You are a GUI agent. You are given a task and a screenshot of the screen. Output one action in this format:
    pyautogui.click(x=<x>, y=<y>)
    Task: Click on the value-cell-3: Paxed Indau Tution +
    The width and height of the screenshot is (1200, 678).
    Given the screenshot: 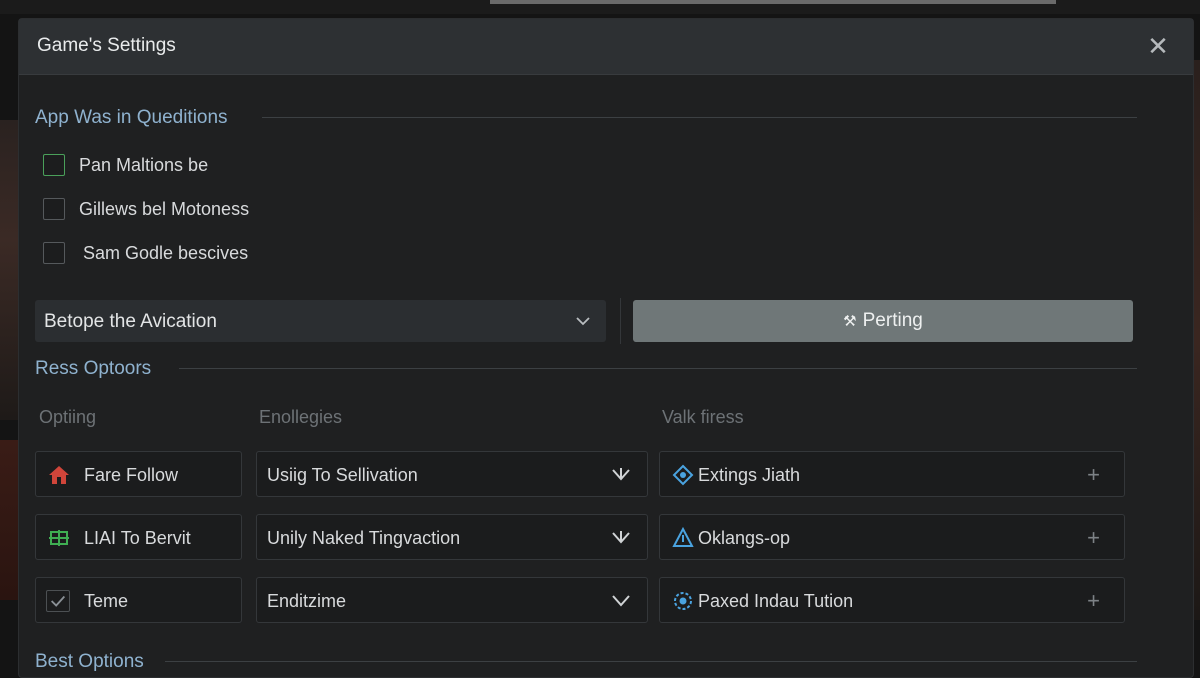 What is the action you would take?
    pyautogui.click(x=892, y=600)
    